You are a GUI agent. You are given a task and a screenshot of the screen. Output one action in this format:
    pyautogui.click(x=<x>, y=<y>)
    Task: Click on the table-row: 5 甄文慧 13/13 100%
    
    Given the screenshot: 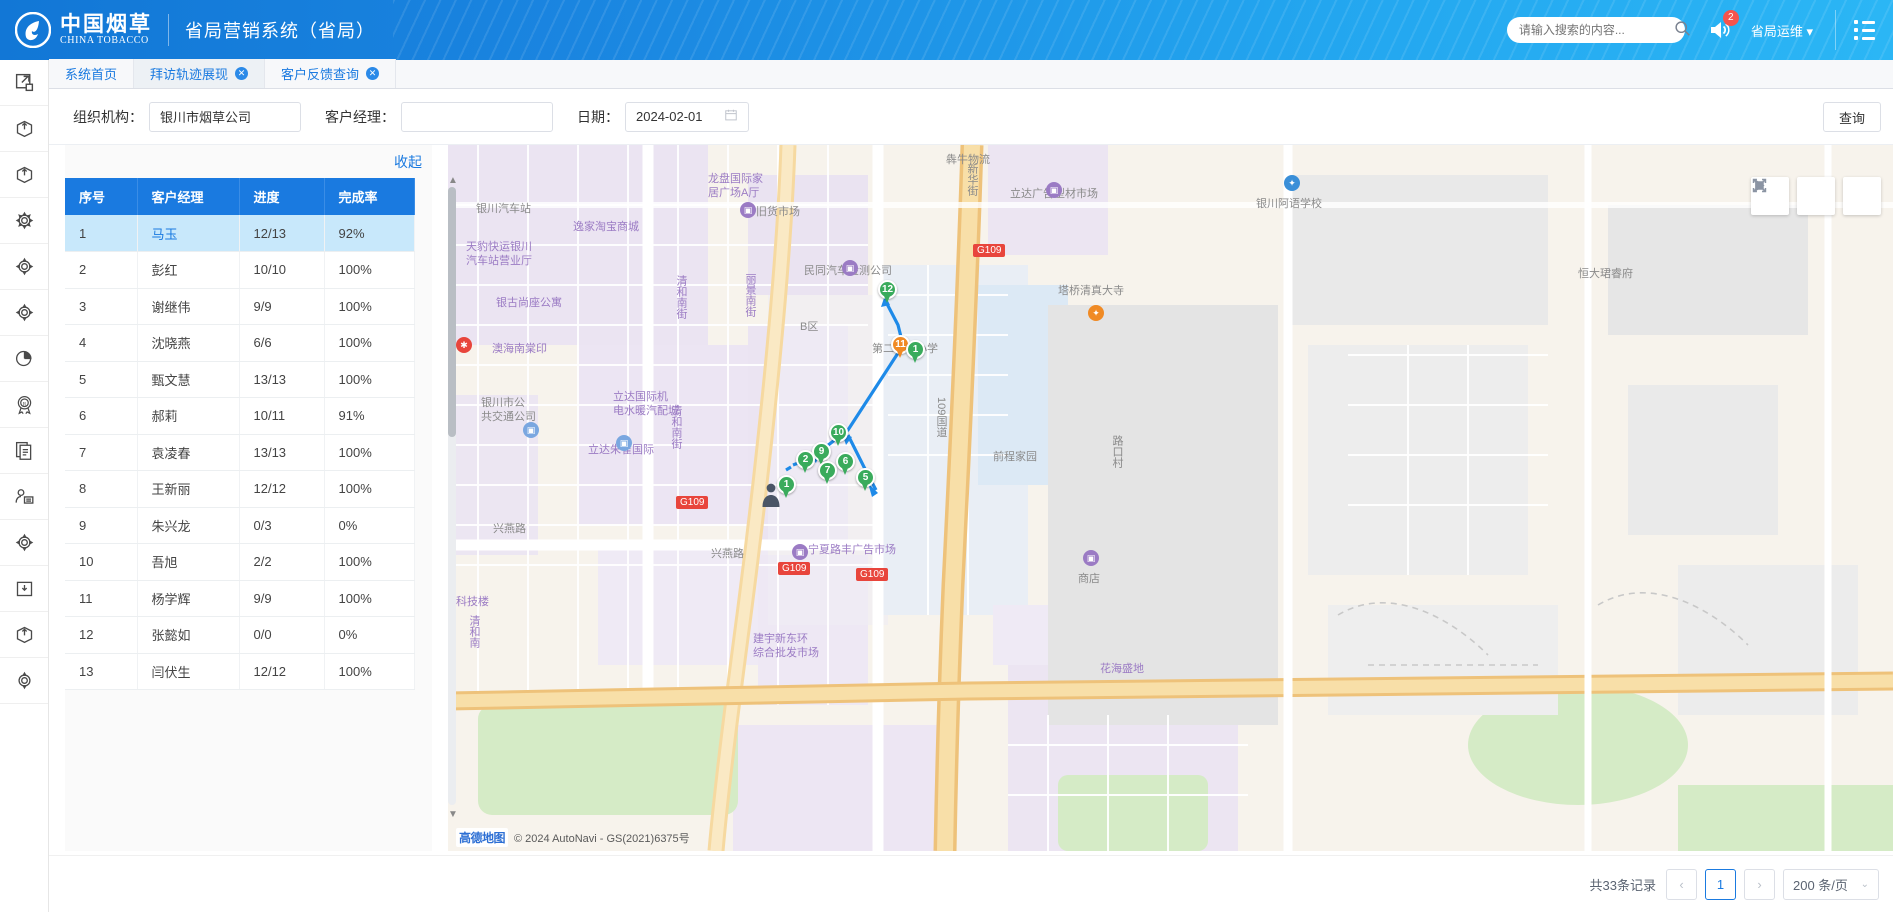 What is the action you would take?
    pyautogui.click(x=240, y=379)
    